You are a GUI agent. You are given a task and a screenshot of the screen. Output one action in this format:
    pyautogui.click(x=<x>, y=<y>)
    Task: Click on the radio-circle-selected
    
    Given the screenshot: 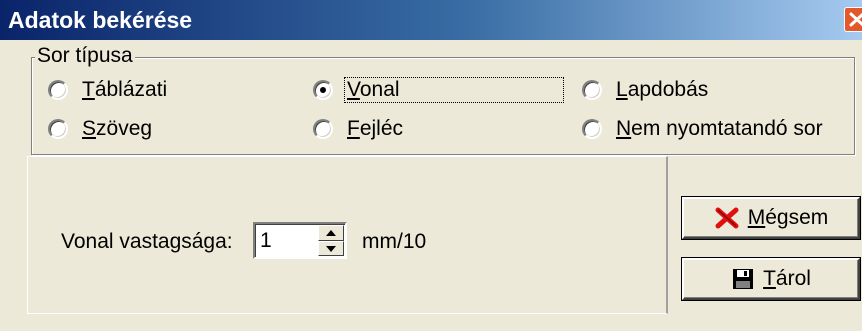 What is the action you would take?
    pyautogui.click(x=323, y=90)
    